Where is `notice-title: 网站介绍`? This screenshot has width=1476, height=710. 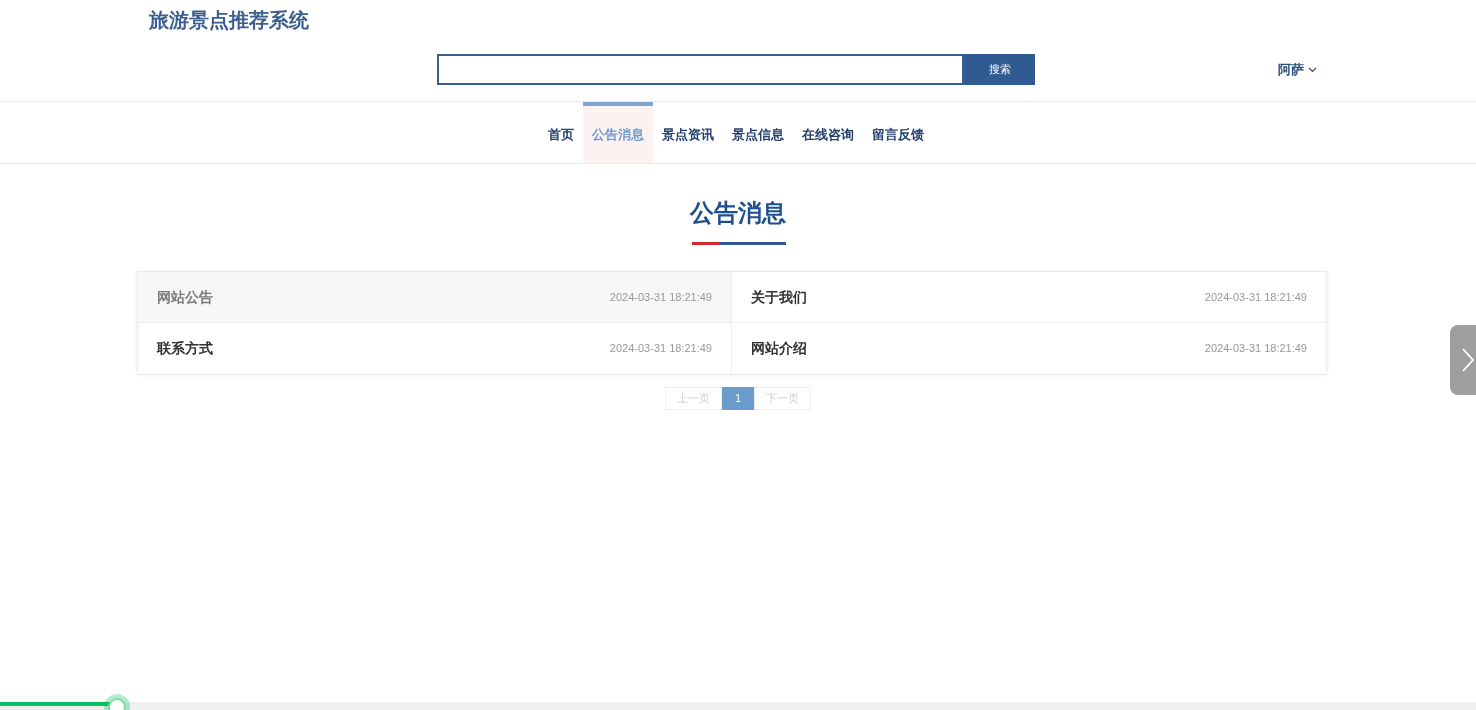 notice-title: 网站介绍 is located at coordinates (779, 348).